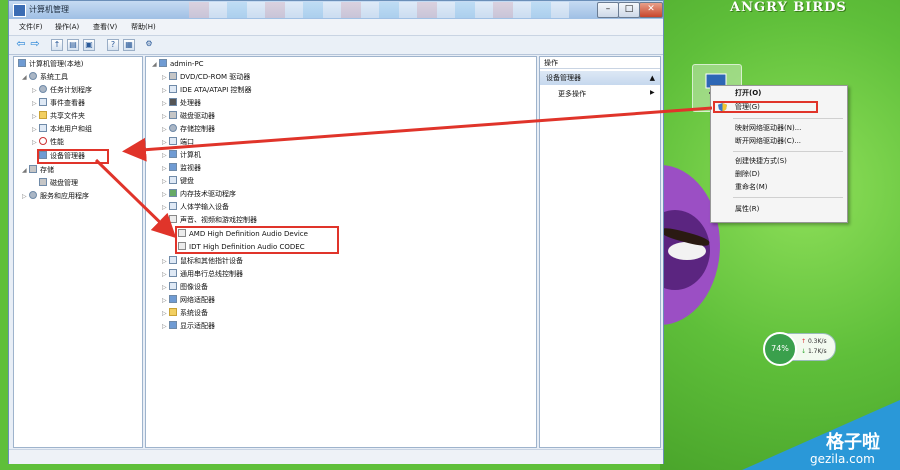 This screenshot has height=470, width=900. I want to click on arrow-device-manager-to-audio, so click(135, 198).